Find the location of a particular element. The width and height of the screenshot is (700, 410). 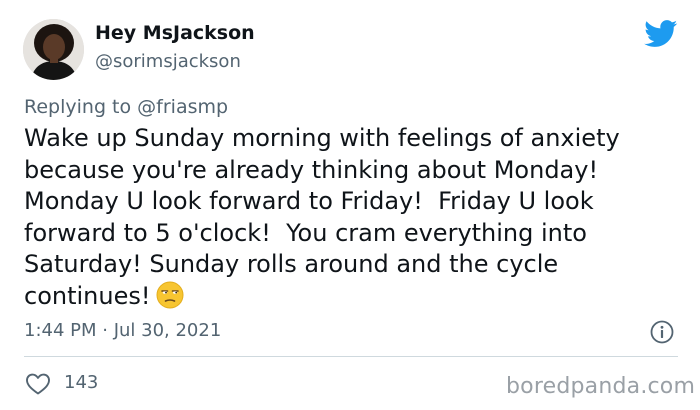

unamused-face-icon is located at coordinates (170, 294).